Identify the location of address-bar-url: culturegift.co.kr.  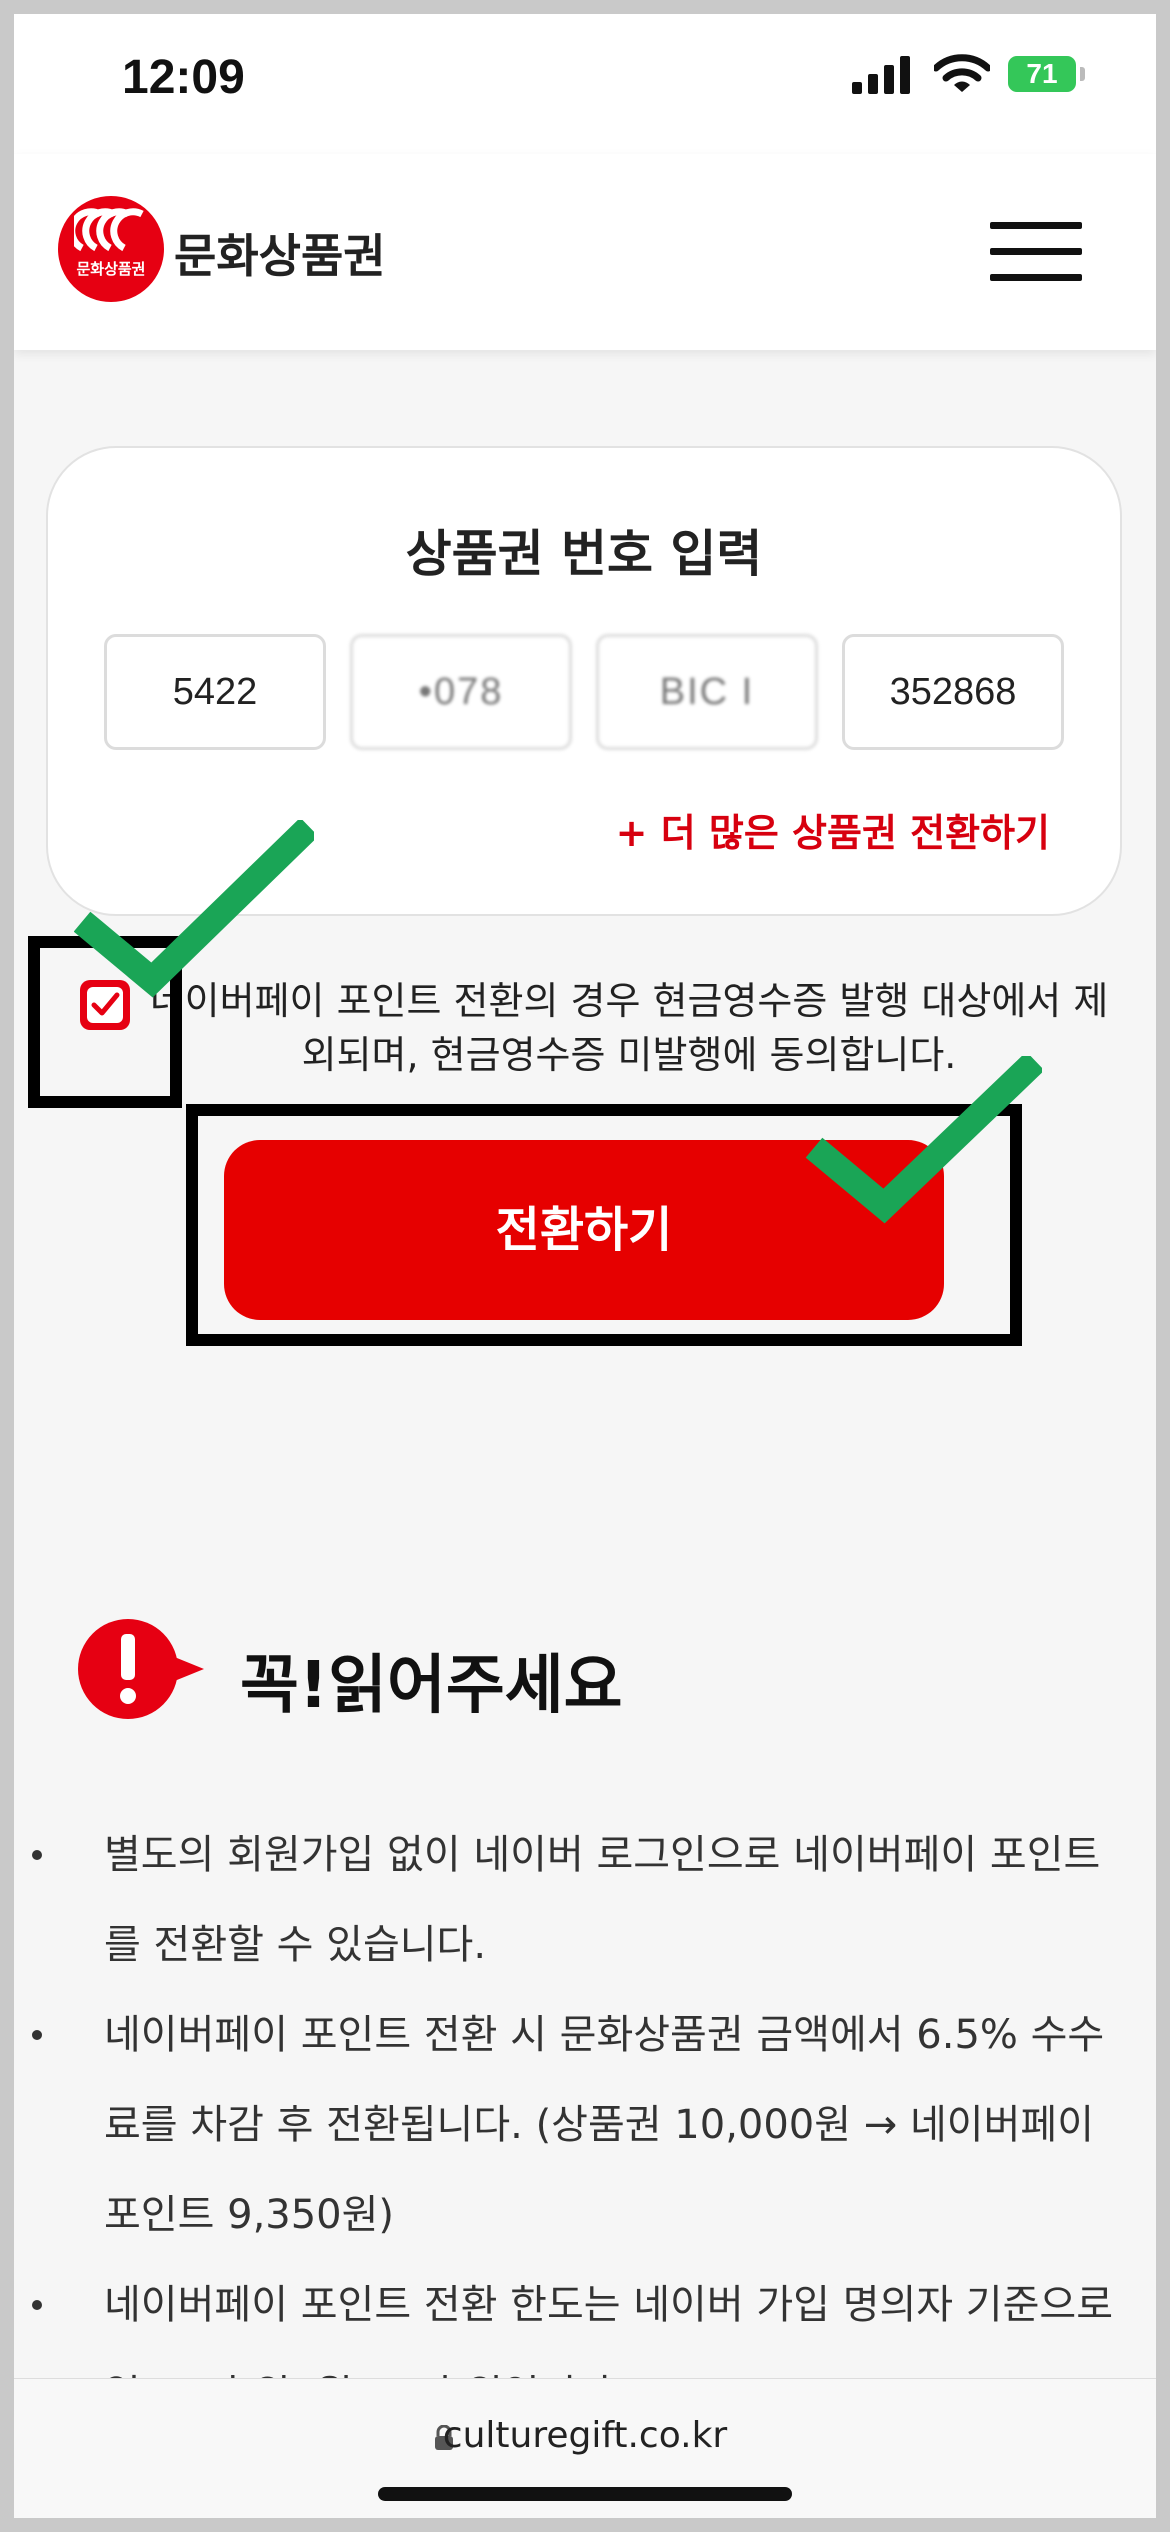
(585, 2435).